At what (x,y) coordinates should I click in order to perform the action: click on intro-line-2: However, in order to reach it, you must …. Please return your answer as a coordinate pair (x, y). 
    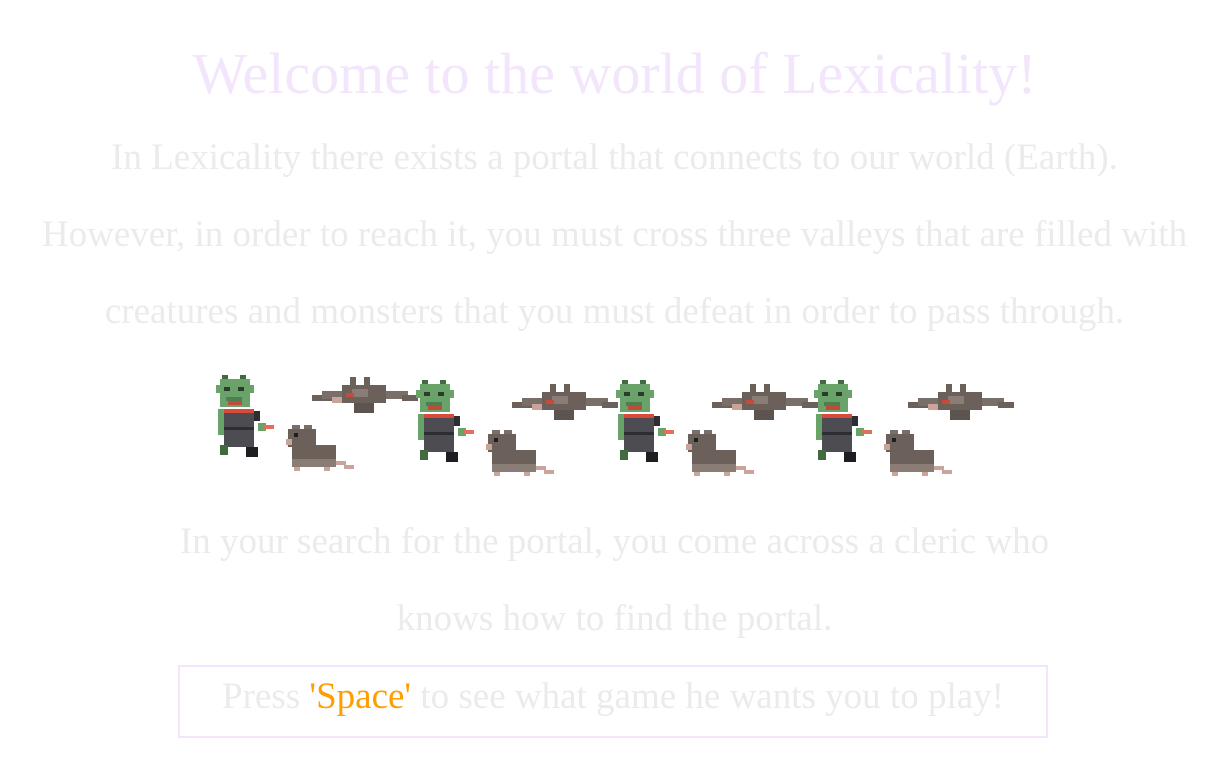
    Looking at the image, I should click on (614, 234).